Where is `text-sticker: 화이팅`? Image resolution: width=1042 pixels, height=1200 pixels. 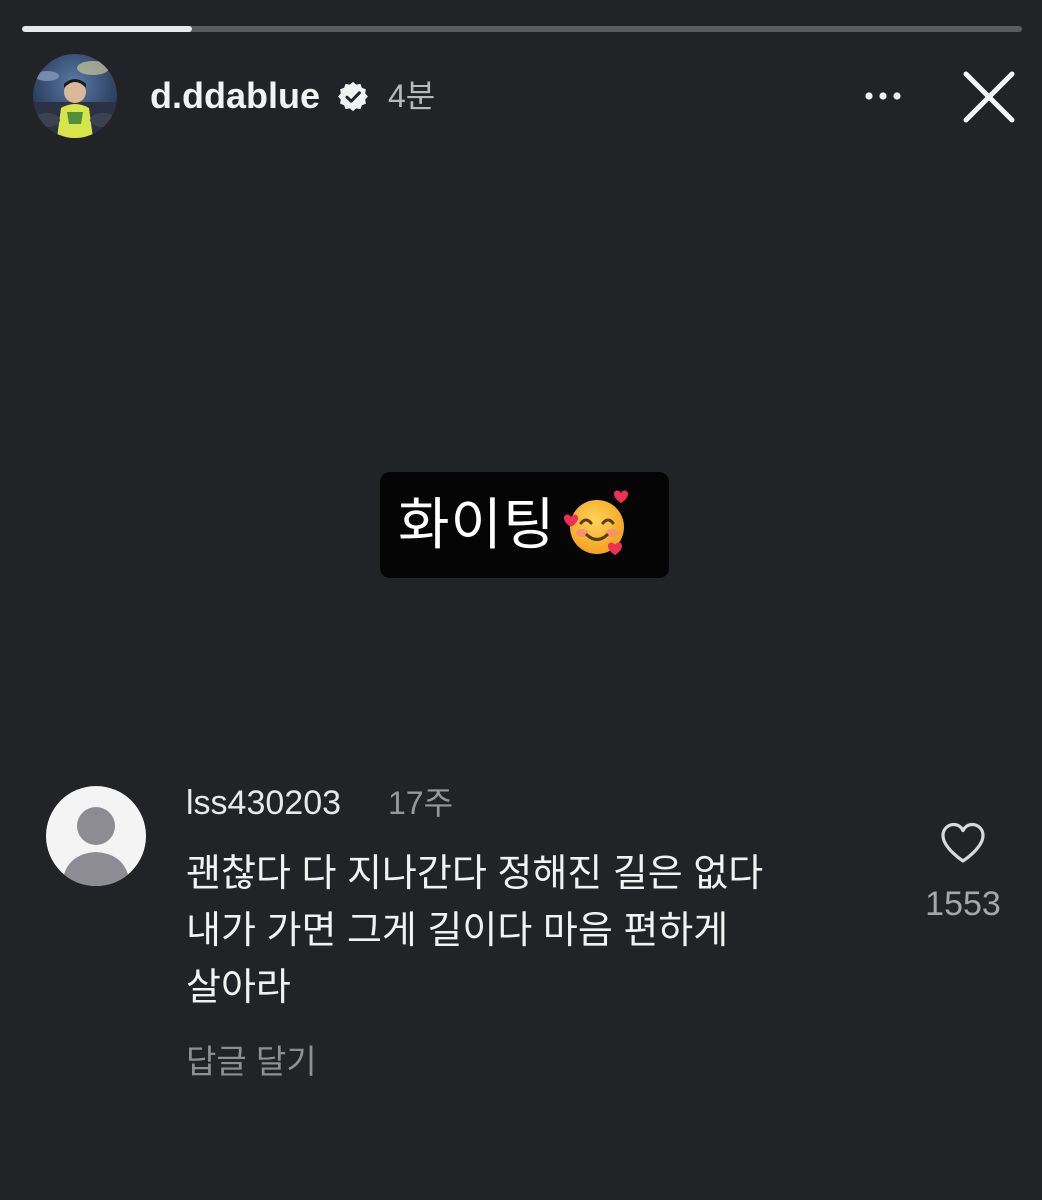 text-sticker: 화이팅 is located at coordinates (524, 525).